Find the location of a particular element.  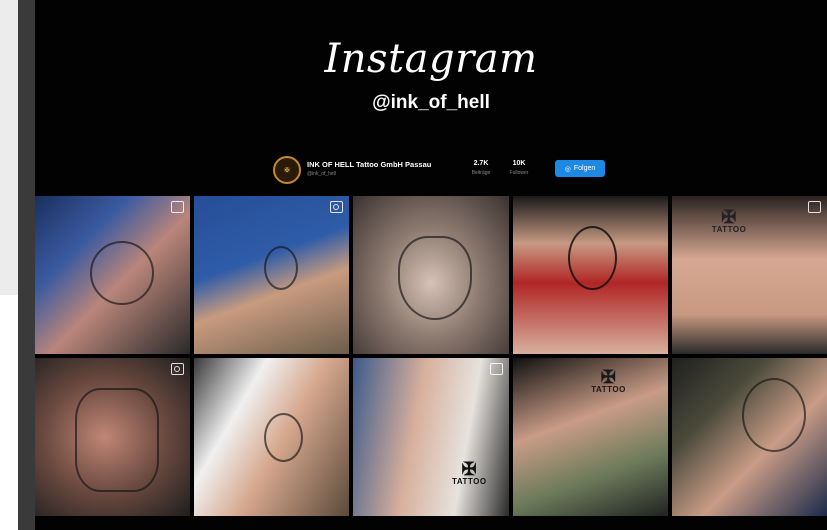

avatar-logo-icon: ✠ is located at coordinates (287, 170).